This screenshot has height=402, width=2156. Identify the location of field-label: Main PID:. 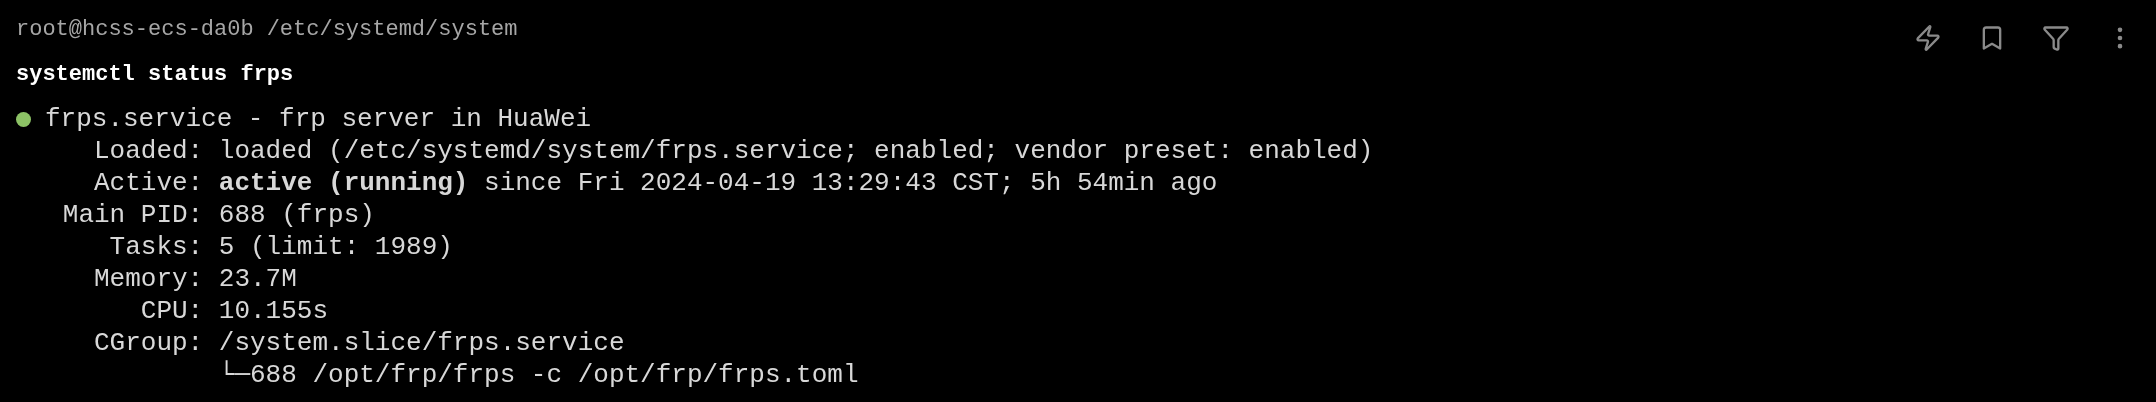
(132, 215).